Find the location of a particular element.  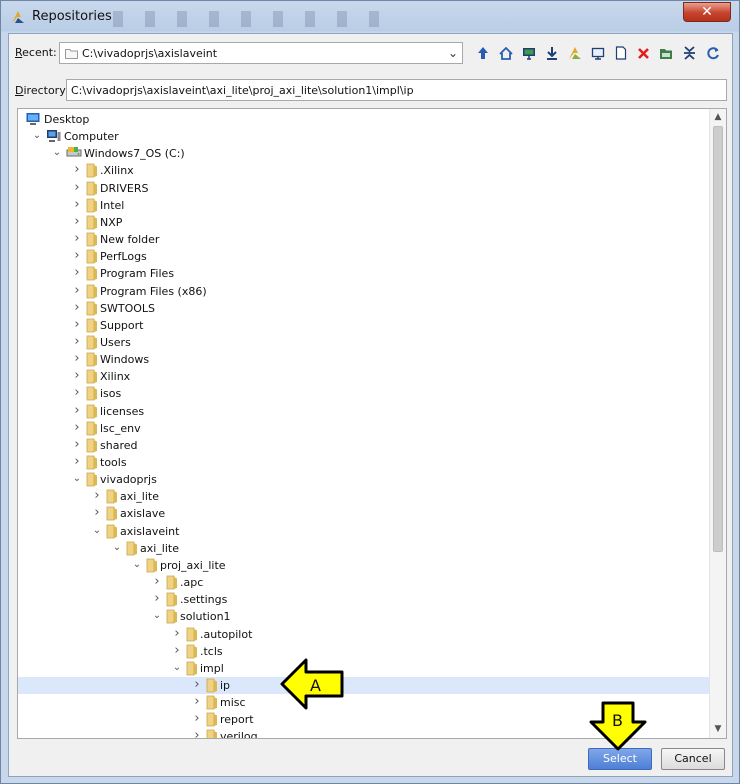

recent-combo: C:\vivadoprjs\axislaveint ⌄ is located at coordinates (261, 53).